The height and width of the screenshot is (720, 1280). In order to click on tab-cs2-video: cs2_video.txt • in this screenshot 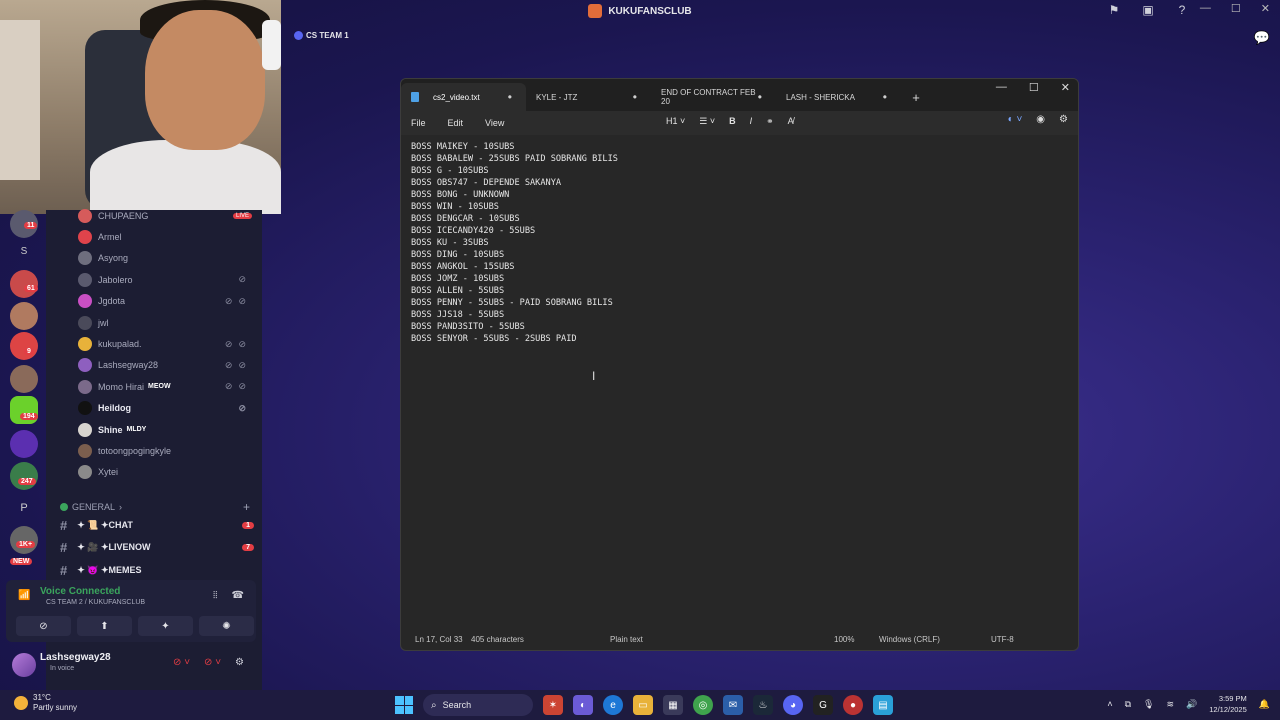, I will do `click(463, 97)`.